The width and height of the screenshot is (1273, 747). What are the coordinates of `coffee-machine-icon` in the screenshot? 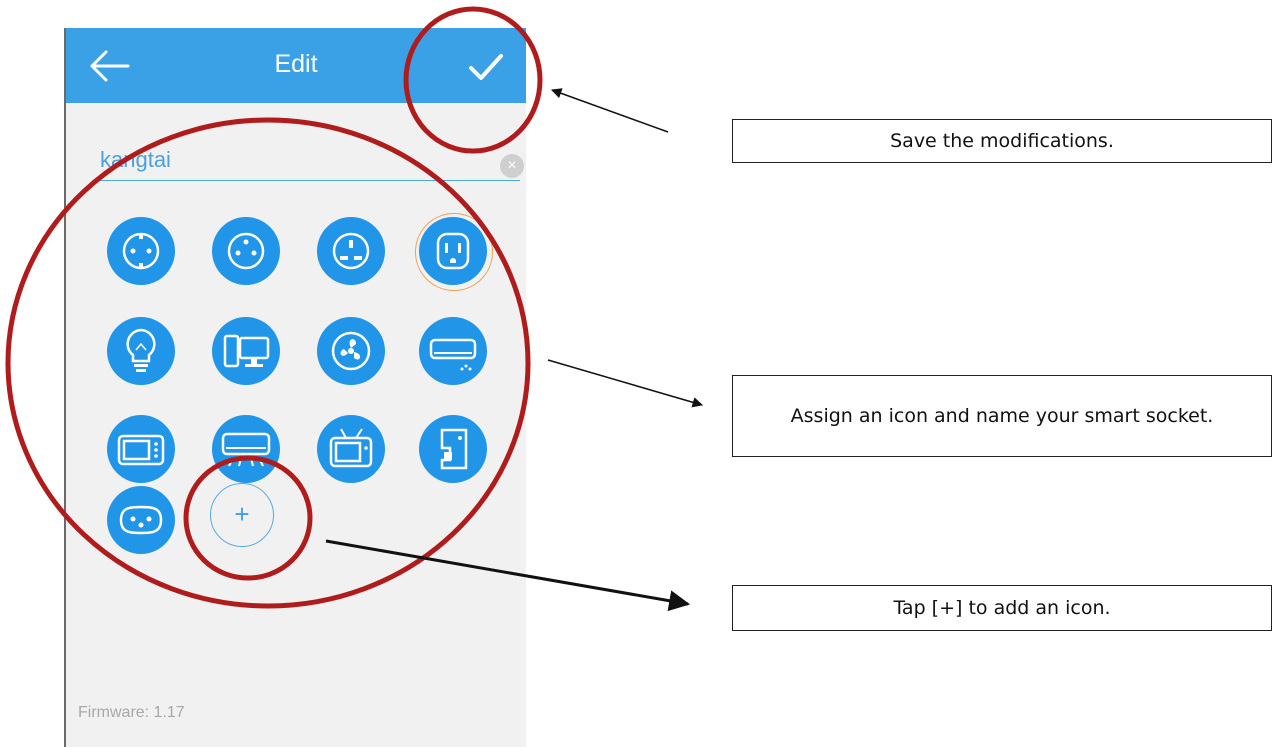 It's located at (453, 449).